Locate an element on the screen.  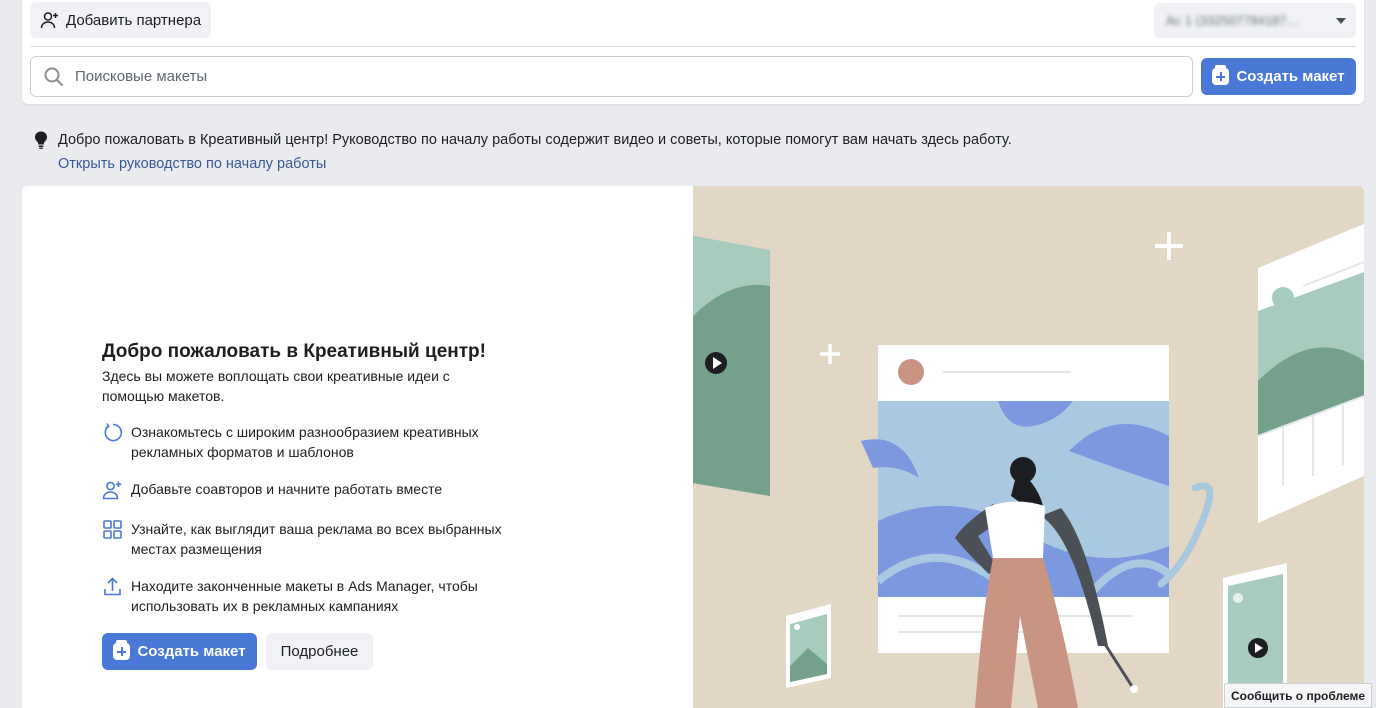
add-partner-button: Добавить партнера is located at coordinates (120, 20).